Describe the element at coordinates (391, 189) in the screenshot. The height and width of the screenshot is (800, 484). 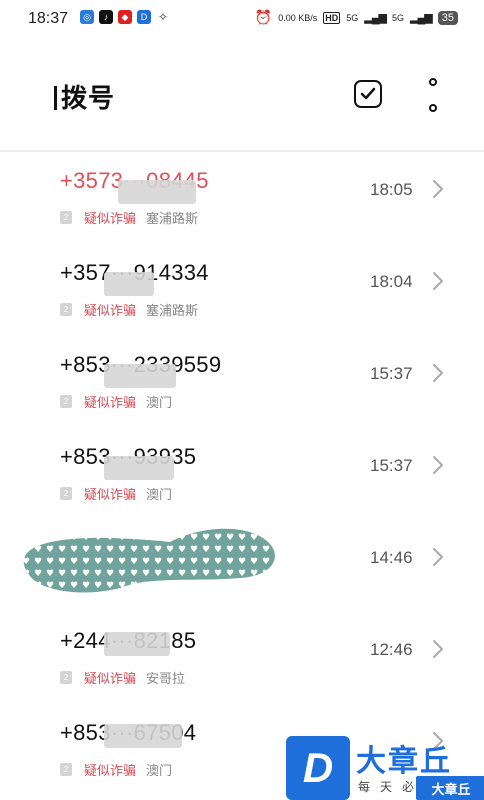
I see `call-time: 18:05` at that location.